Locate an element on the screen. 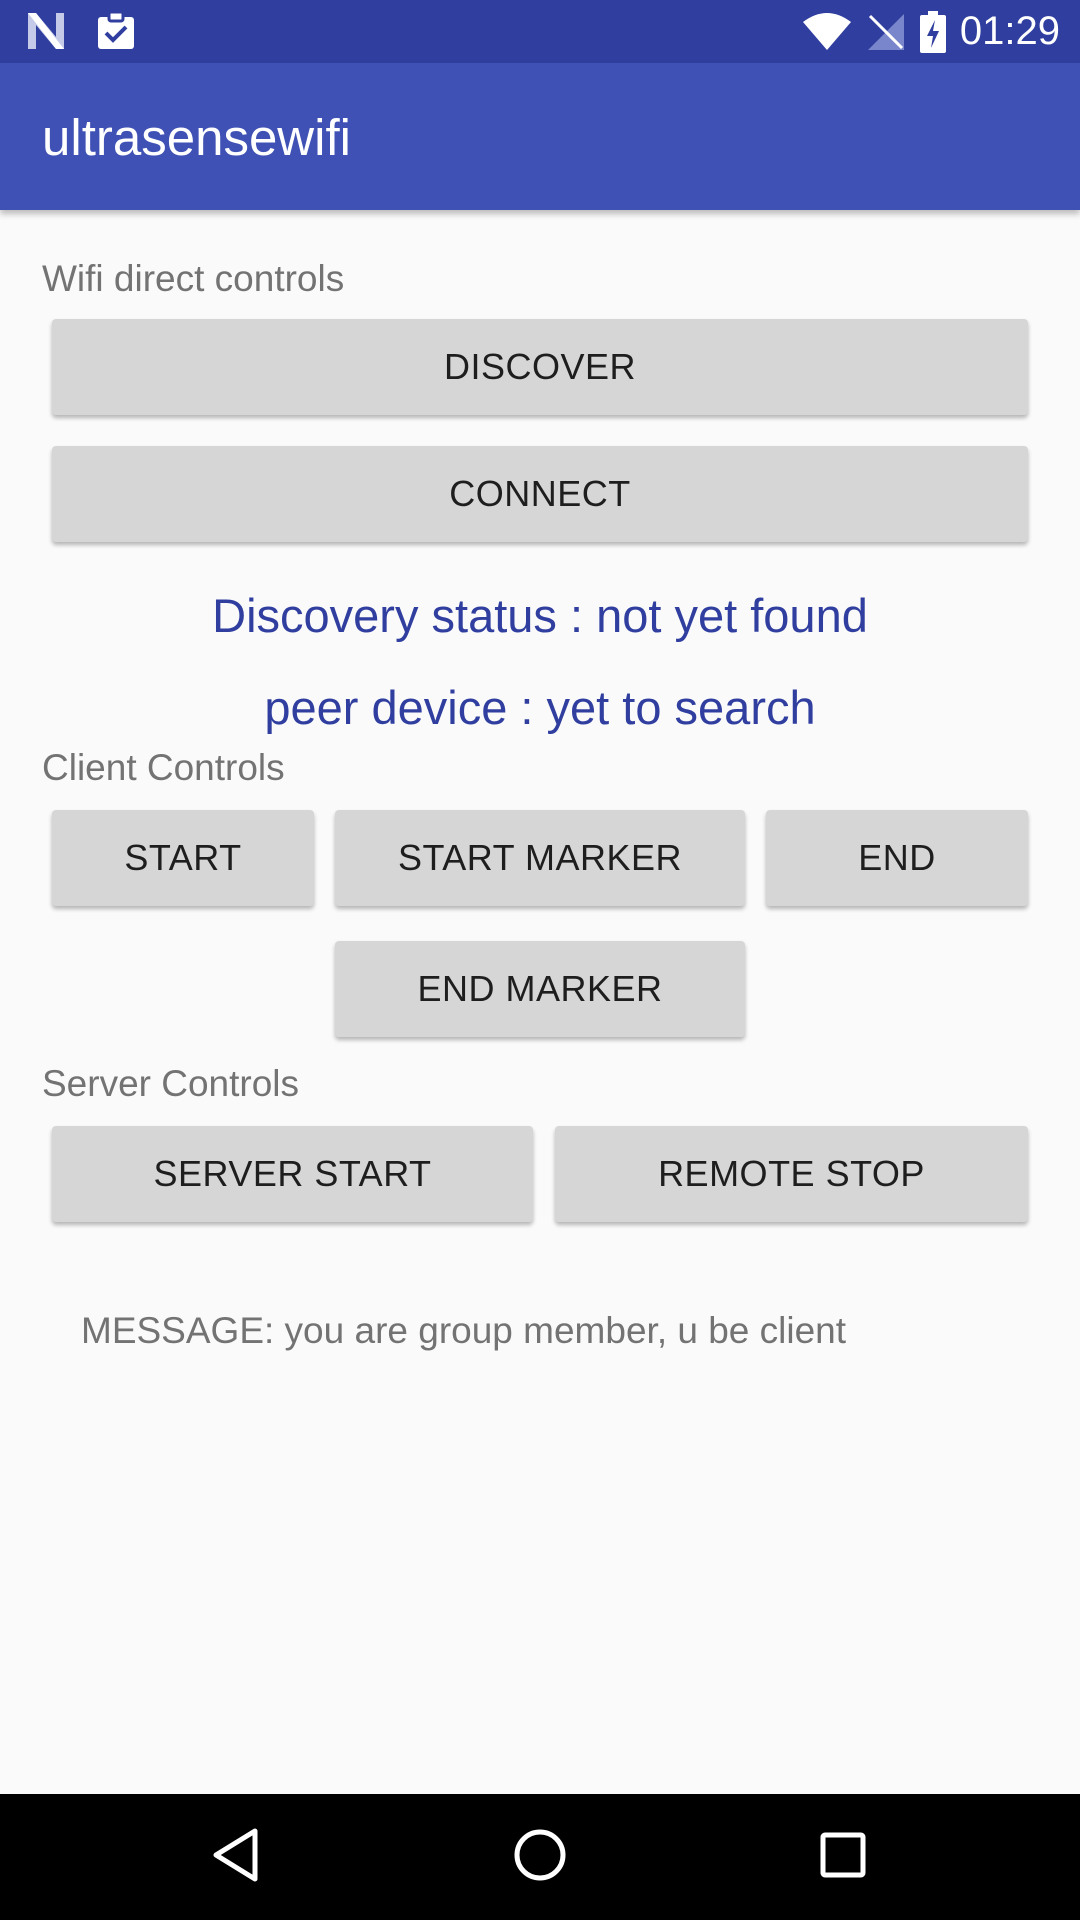  battery-charging-icon is located at coordinates (932, 31).